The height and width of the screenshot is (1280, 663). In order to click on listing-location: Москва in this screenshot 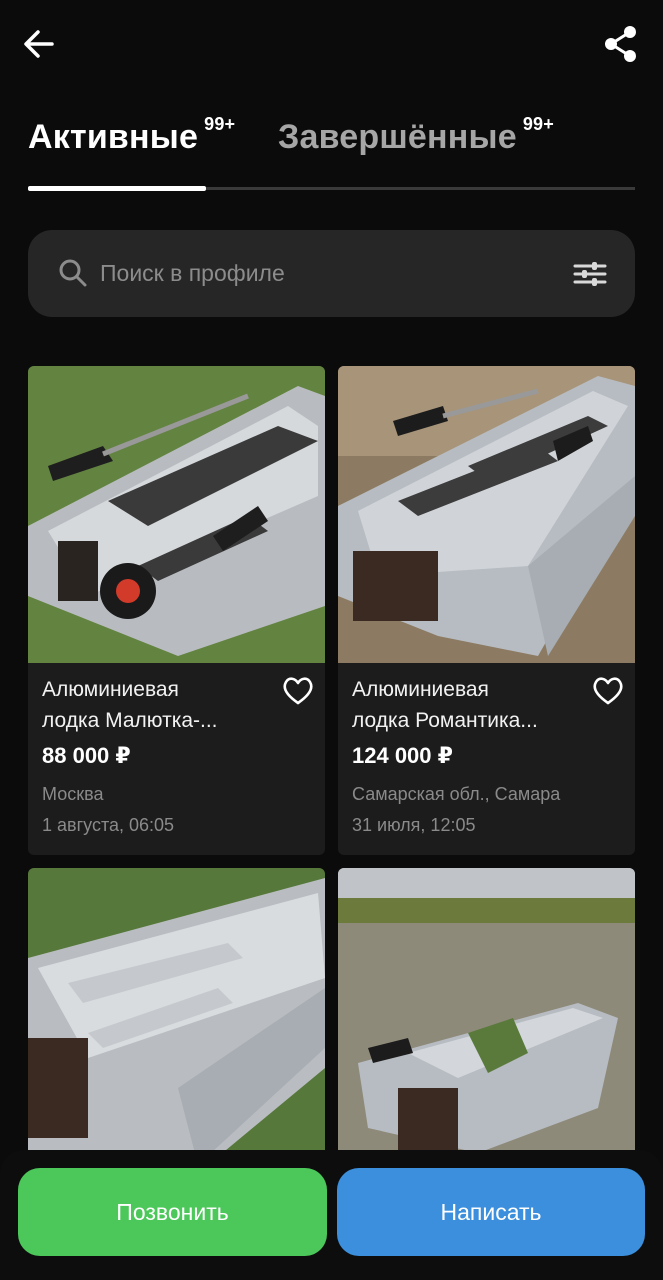, I will do `click(73, 794)`.